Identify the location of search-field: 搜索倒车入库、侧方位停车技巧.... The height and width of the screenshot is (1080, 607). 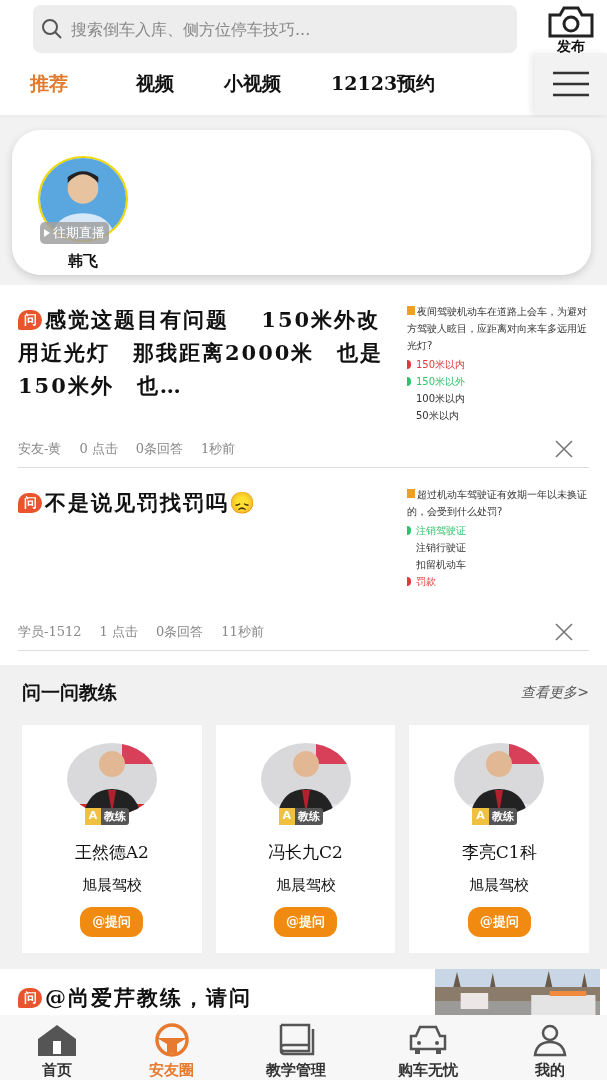
(275, 29).